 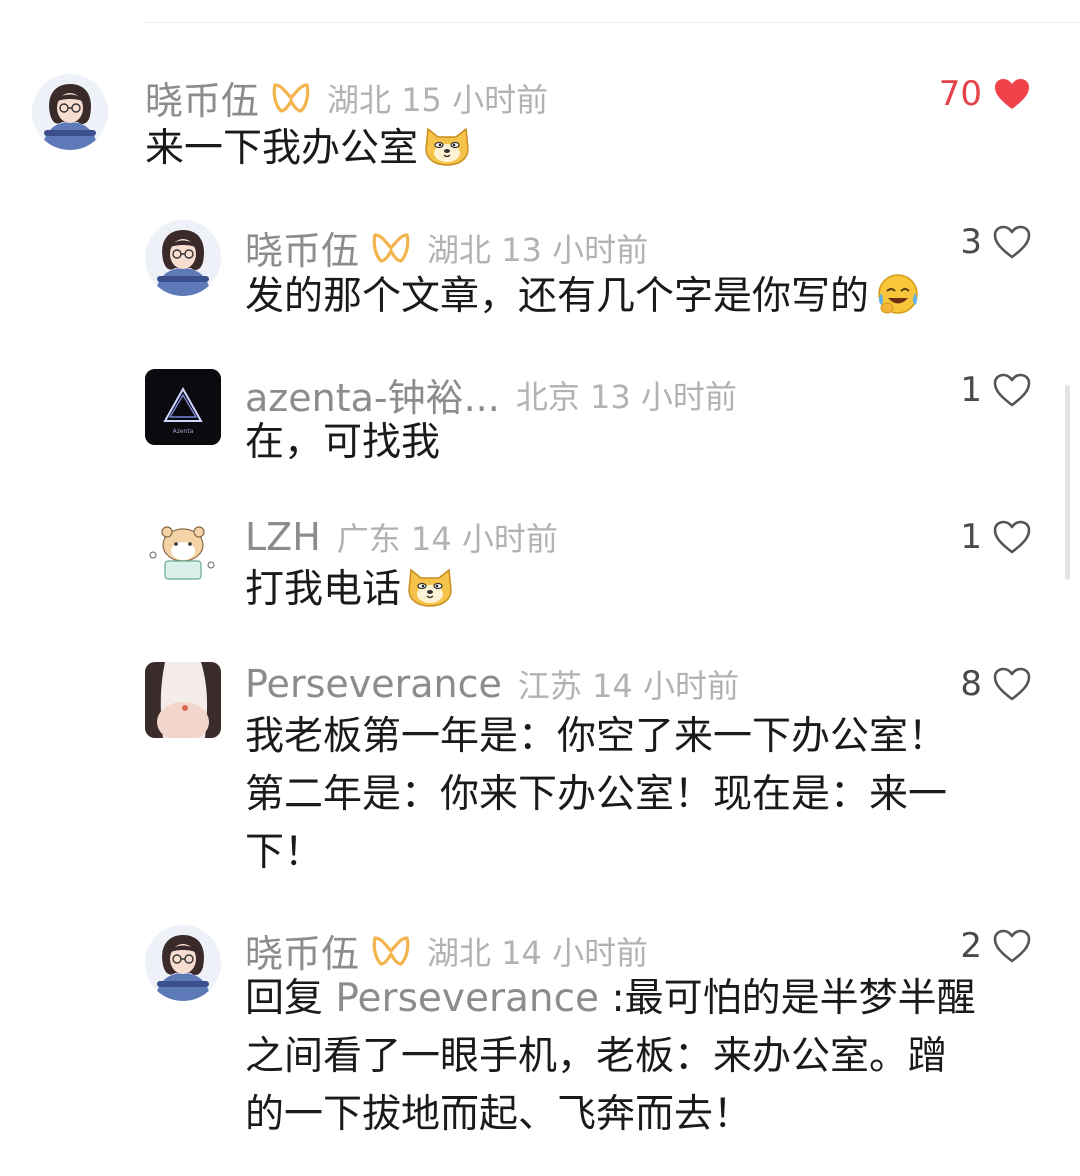 I want to click on scrollbar, so click(x=1067, y=482).